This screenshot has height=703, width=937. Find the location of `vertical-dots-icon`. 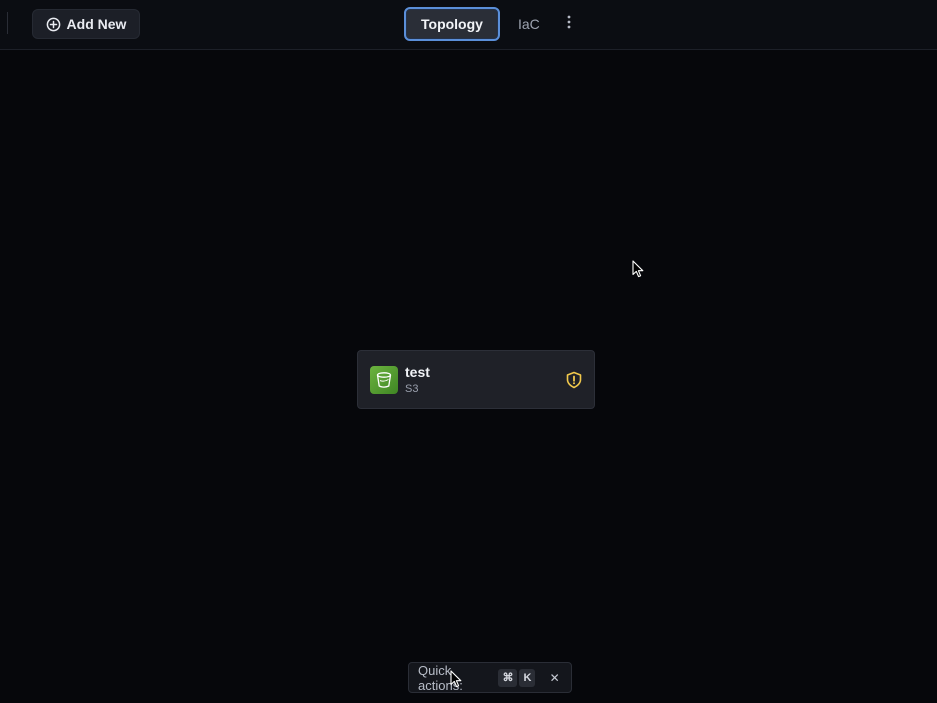

vertical-dots-icon is located at coordinates (569, 24).